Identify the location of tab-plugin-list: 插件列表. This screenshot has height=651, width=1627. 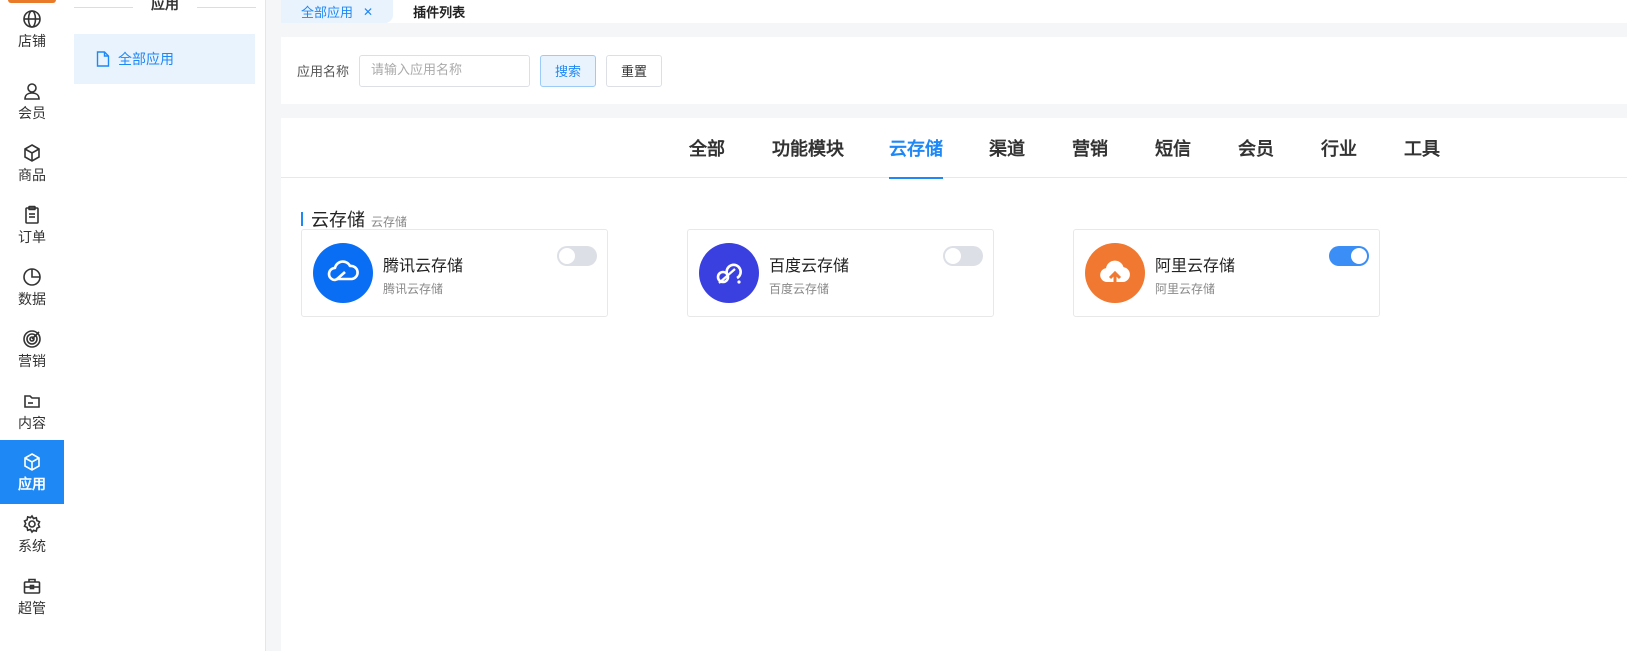
(439, 11).